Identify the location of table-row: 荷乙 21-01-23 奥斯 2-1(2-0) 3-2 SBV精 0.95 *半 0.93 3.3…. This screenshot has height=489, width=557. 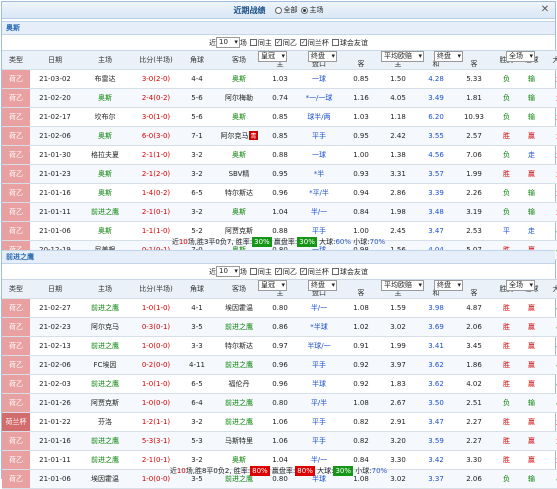
(279, 174).